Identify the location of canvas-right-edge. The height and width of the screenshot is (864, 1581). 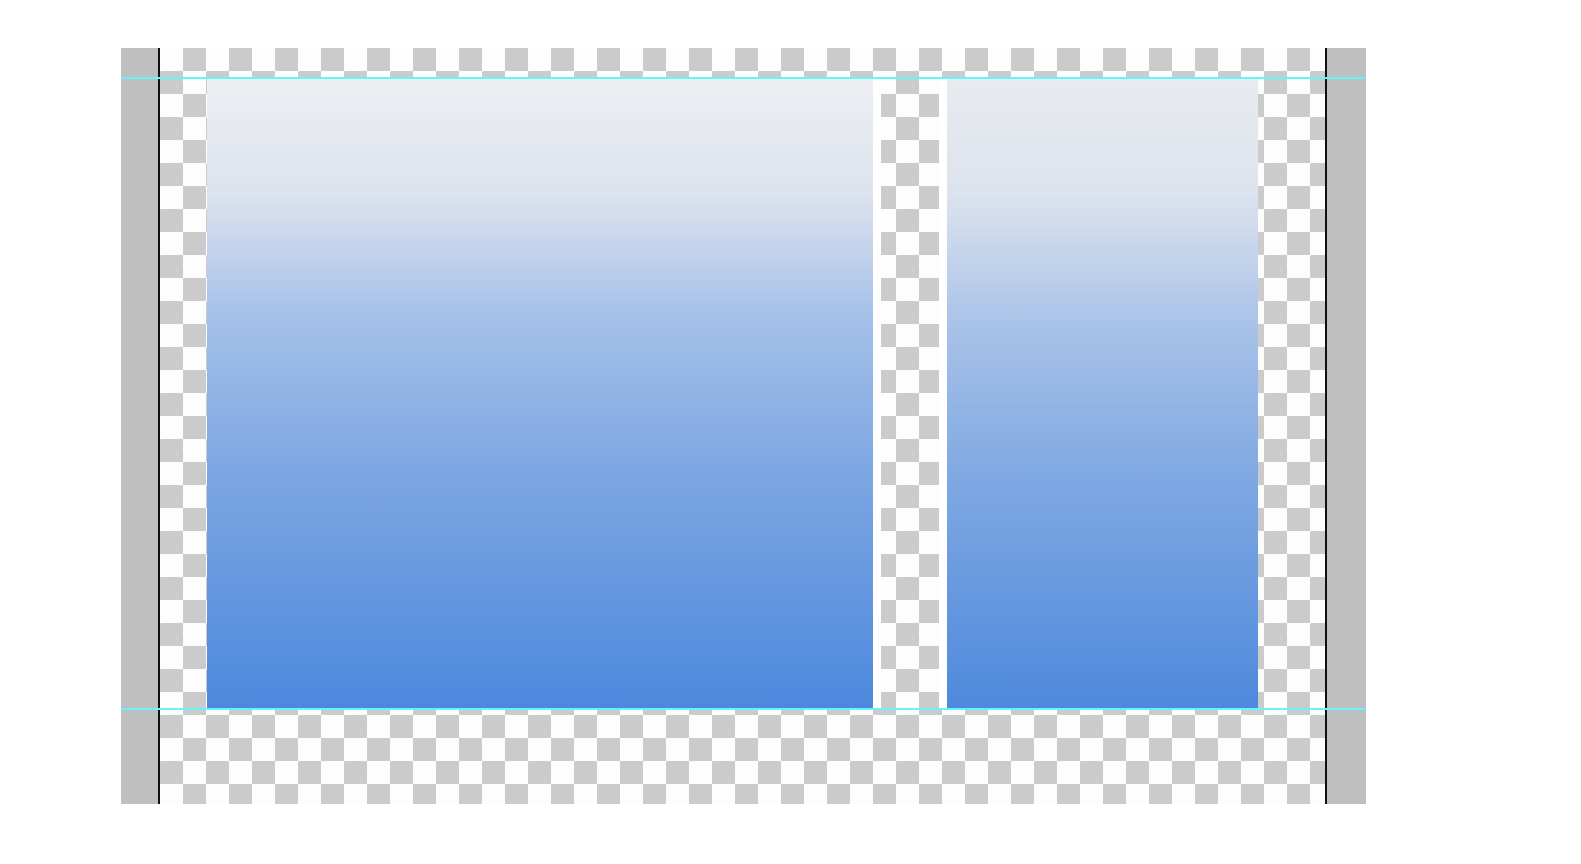
(1326, 426).